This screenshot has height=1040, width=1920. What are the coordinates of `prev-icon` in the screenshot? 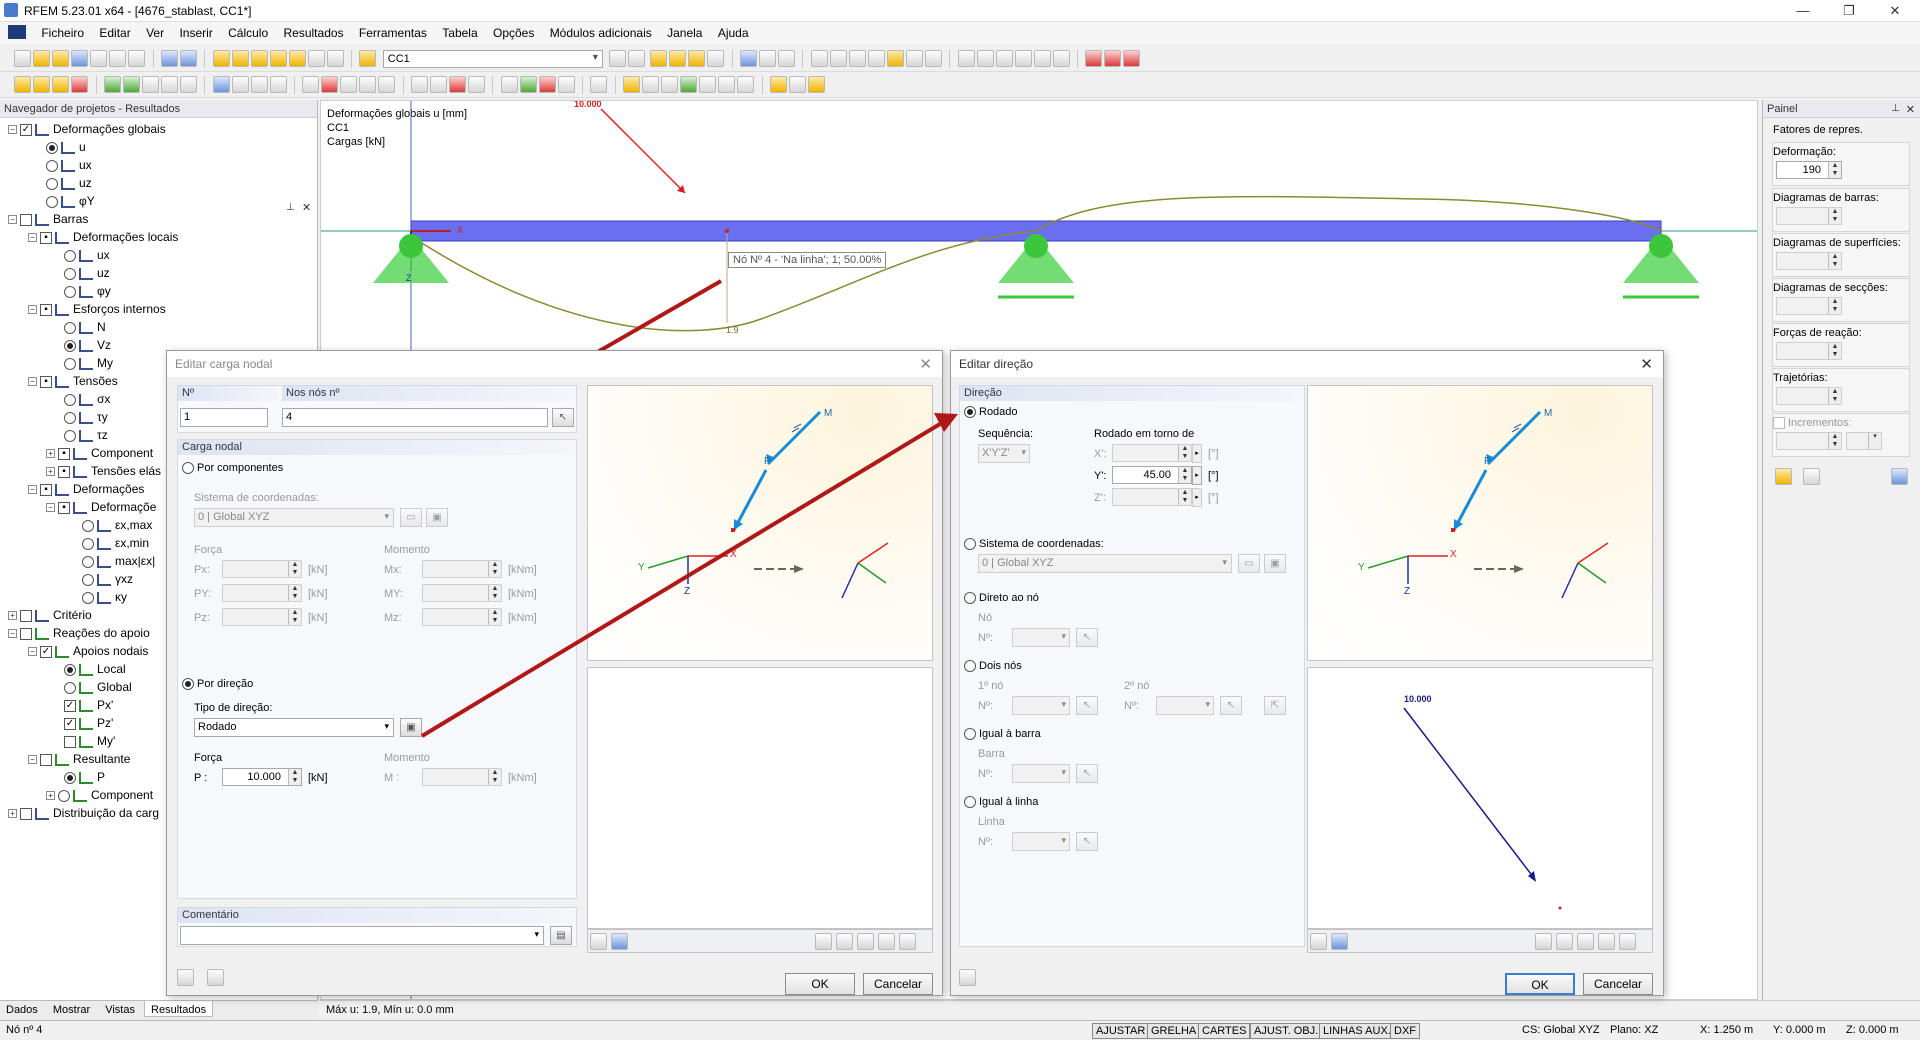 It's located at (618, 58).